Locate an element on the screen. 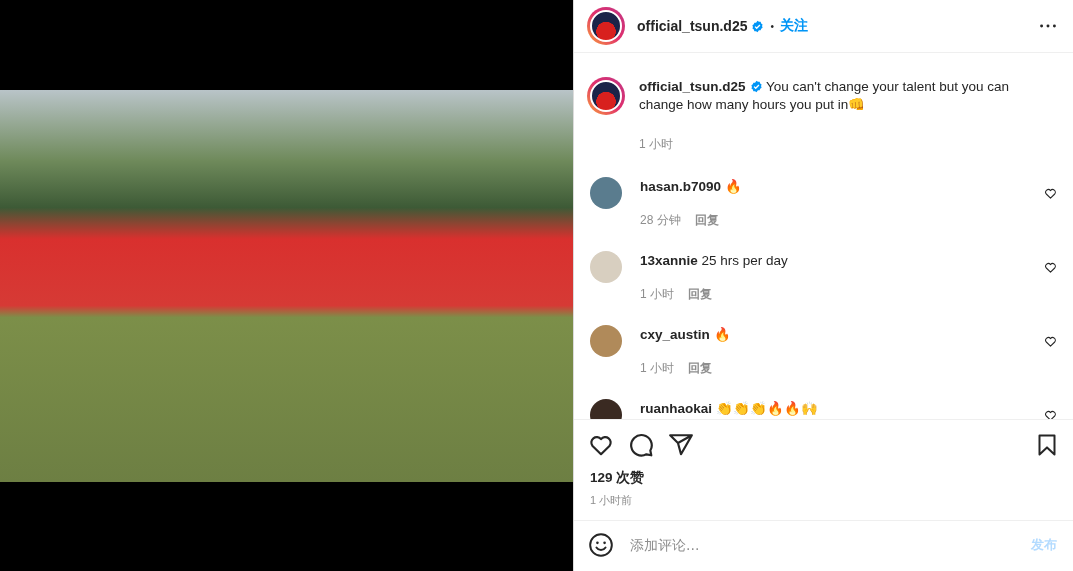 The width and height of the screenshot is (1073, 571). username: cxy_austin is located at coordinates (675, 334).